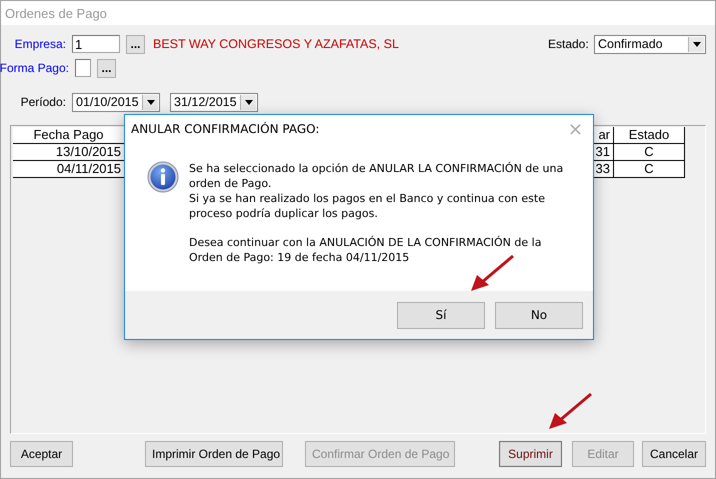  Describe the element at coordinates (56, 13) in the screenshot. I see `window-title: Ordenes de Pago` at that location.